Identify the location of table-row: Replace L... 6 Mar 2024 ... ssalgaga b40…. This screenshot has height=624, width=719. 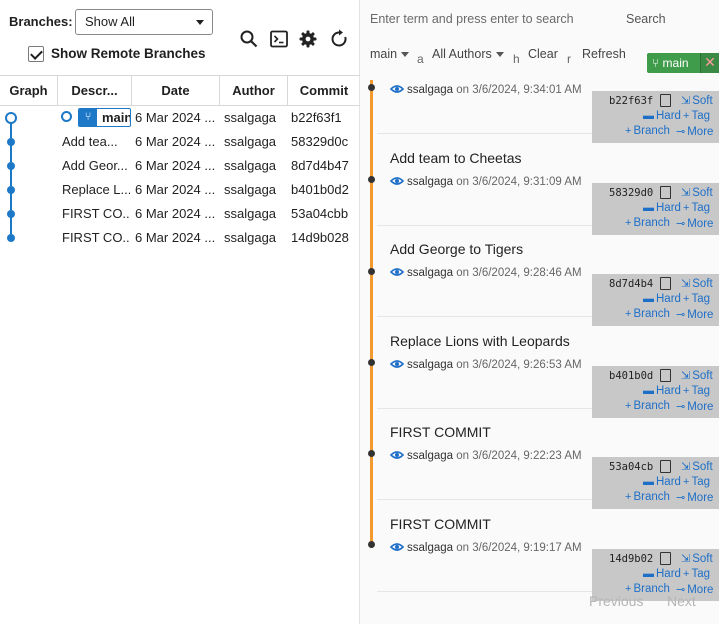
(180, 190).